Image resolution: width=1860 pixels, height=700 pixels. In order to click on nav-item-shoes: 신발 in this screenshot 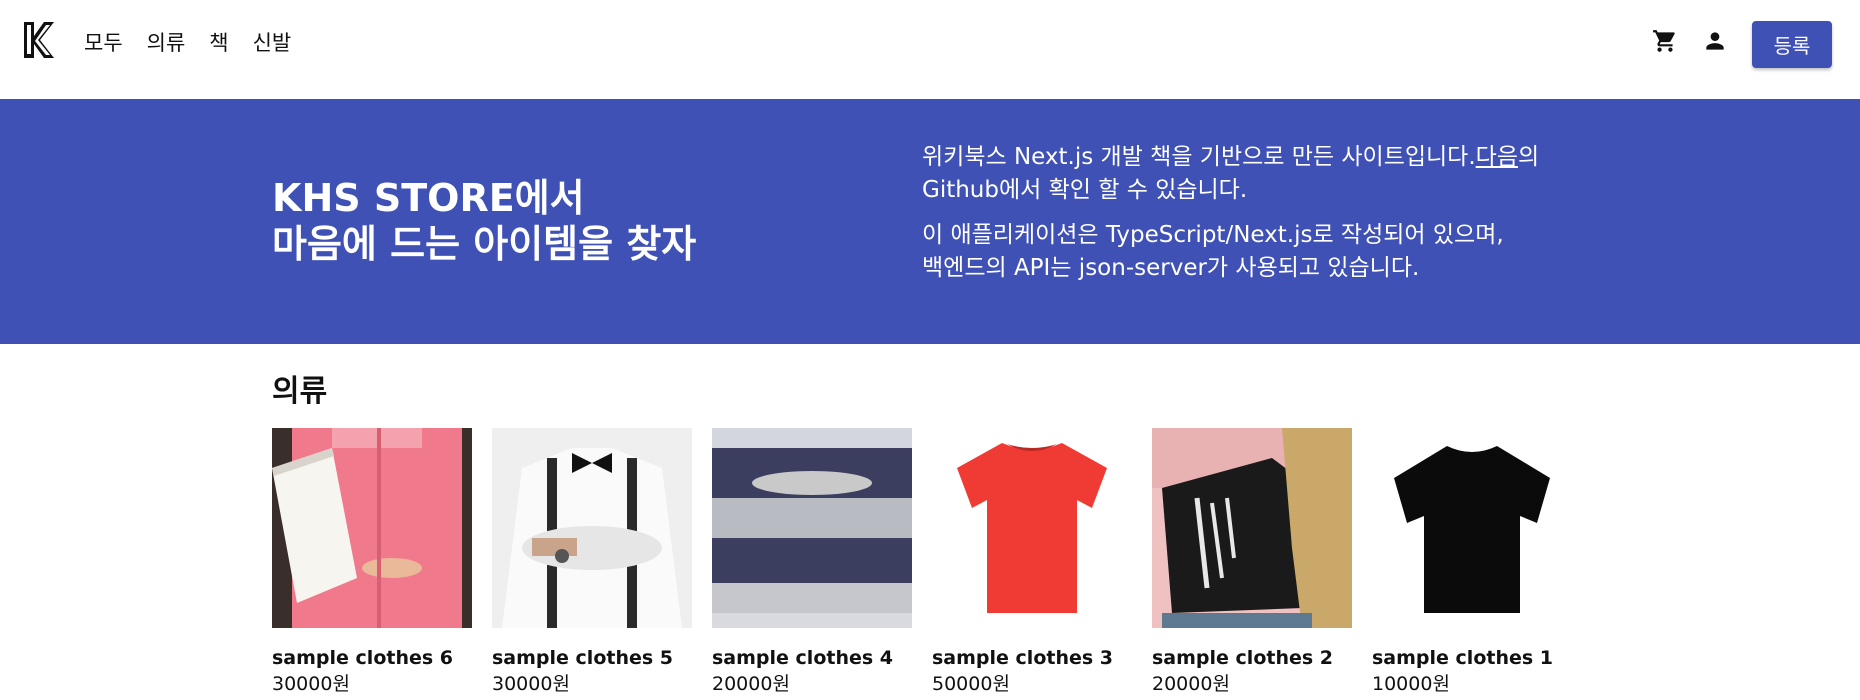, I will do `click(272, 43)`.